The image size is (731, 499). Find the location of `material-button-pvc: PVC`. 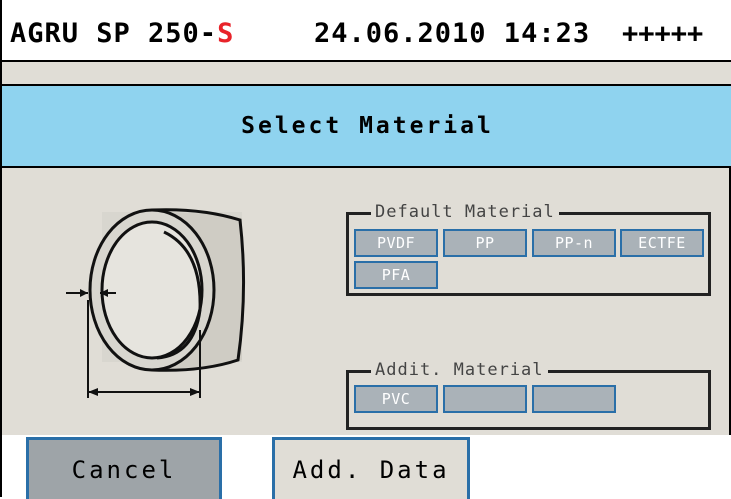

material-button-pvc: PVC is located at coordinates (396, 399).